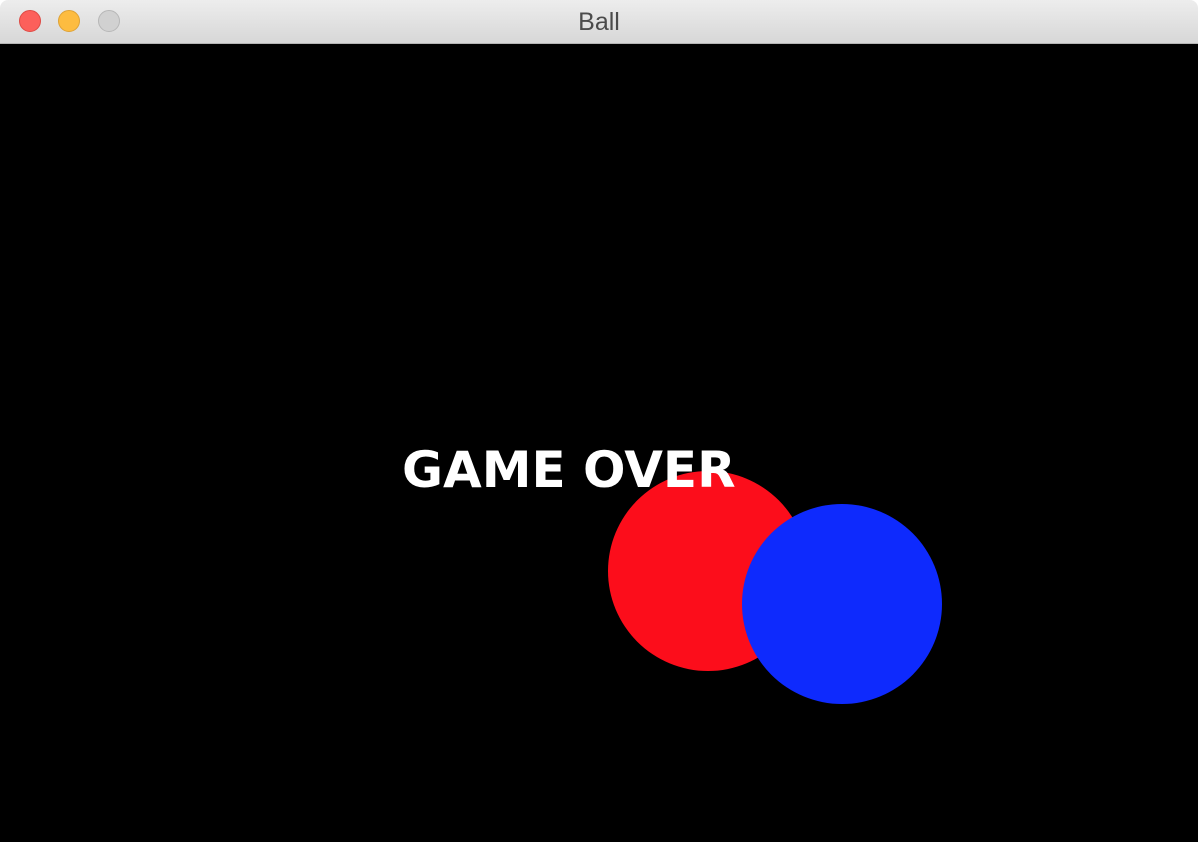 The height and width of the screenshot is (842, 1198). What do you see at coordinates (842, 604) in the screenshot?
I see `blue-ball` at bounding box center [842, 604].